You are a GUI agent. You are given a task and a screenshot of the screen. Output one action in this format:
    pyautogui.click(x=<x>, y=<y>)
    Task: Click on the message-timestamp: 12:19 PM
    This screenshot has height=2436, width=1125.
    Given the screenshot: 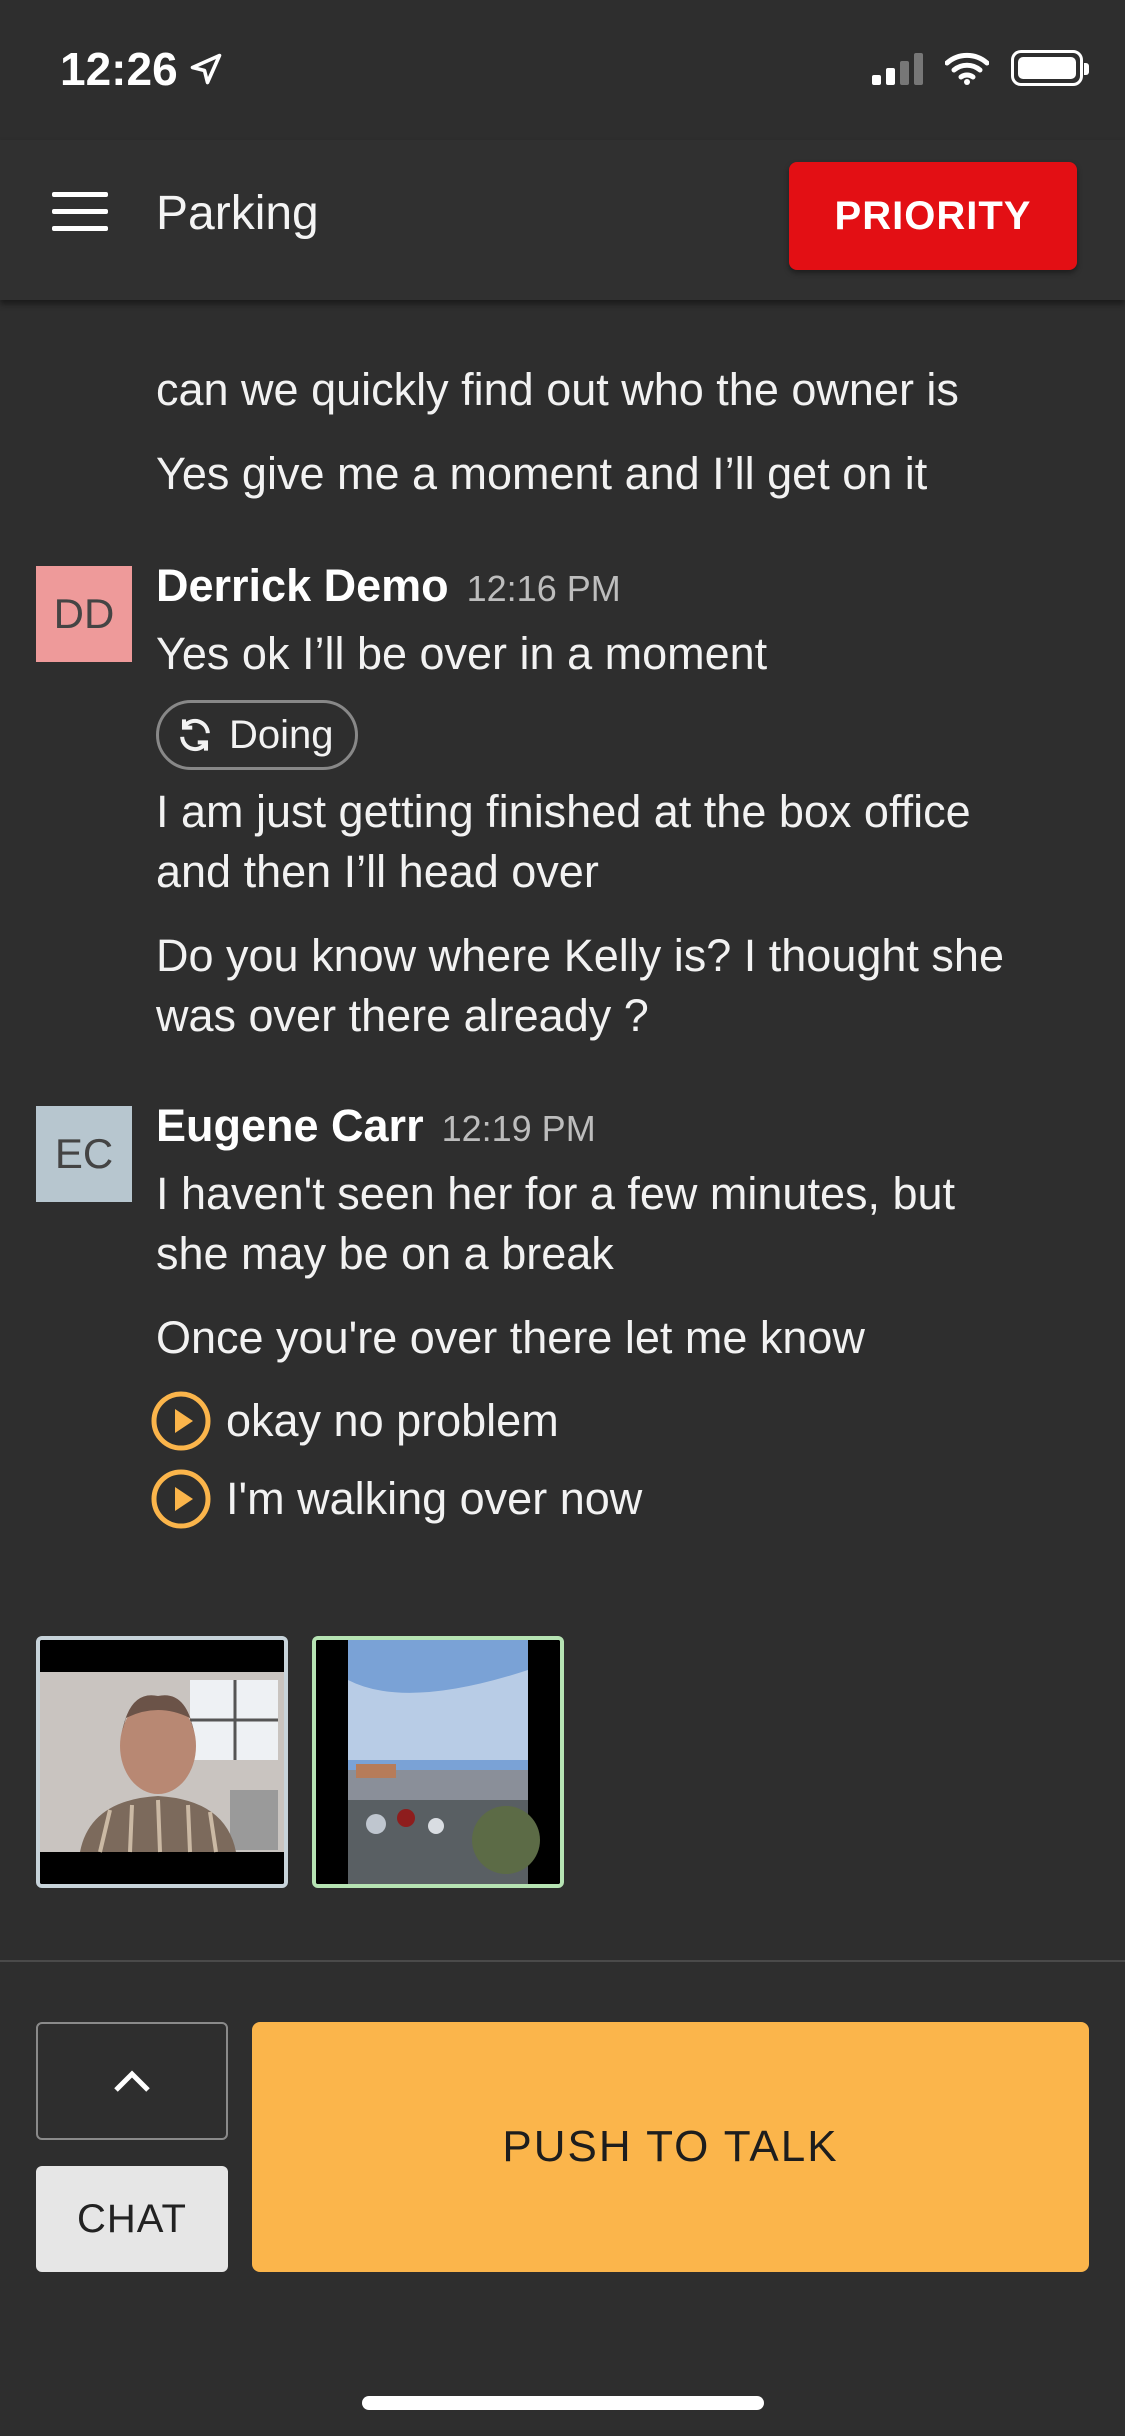 What is the action you would take?
    pyautogui.click(x=518, y=1128)
    